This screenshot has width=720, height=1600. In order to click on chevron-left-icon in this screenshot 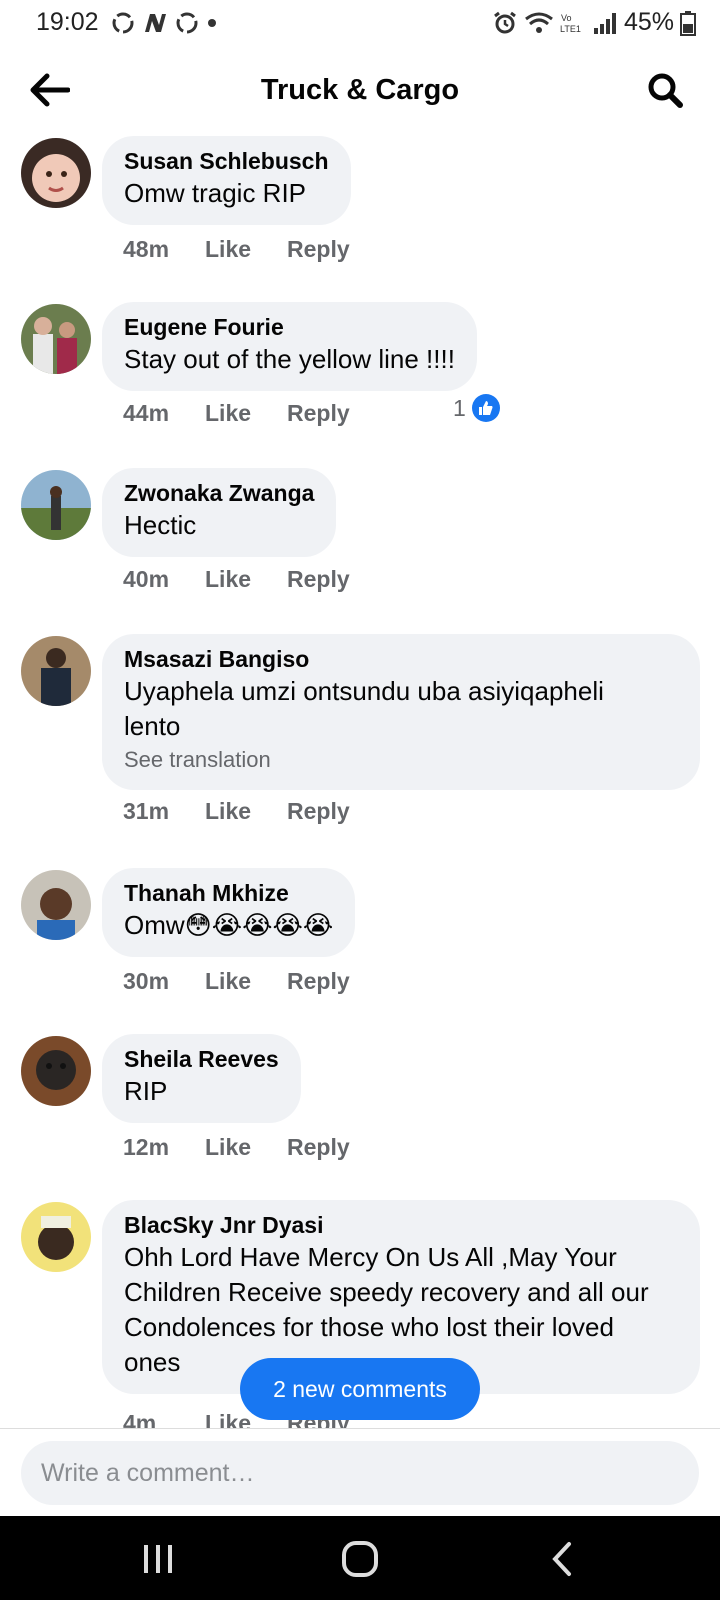, I will do `click(561, 1559)`.